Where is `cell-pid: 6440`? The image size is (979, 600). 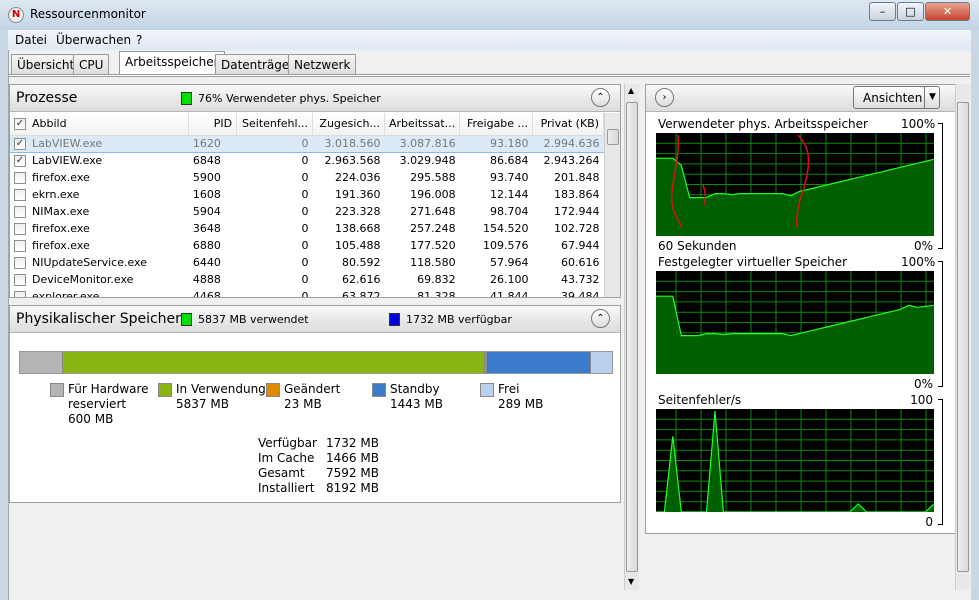 cell-pid: 6440 is located at coordinates (206, 262).